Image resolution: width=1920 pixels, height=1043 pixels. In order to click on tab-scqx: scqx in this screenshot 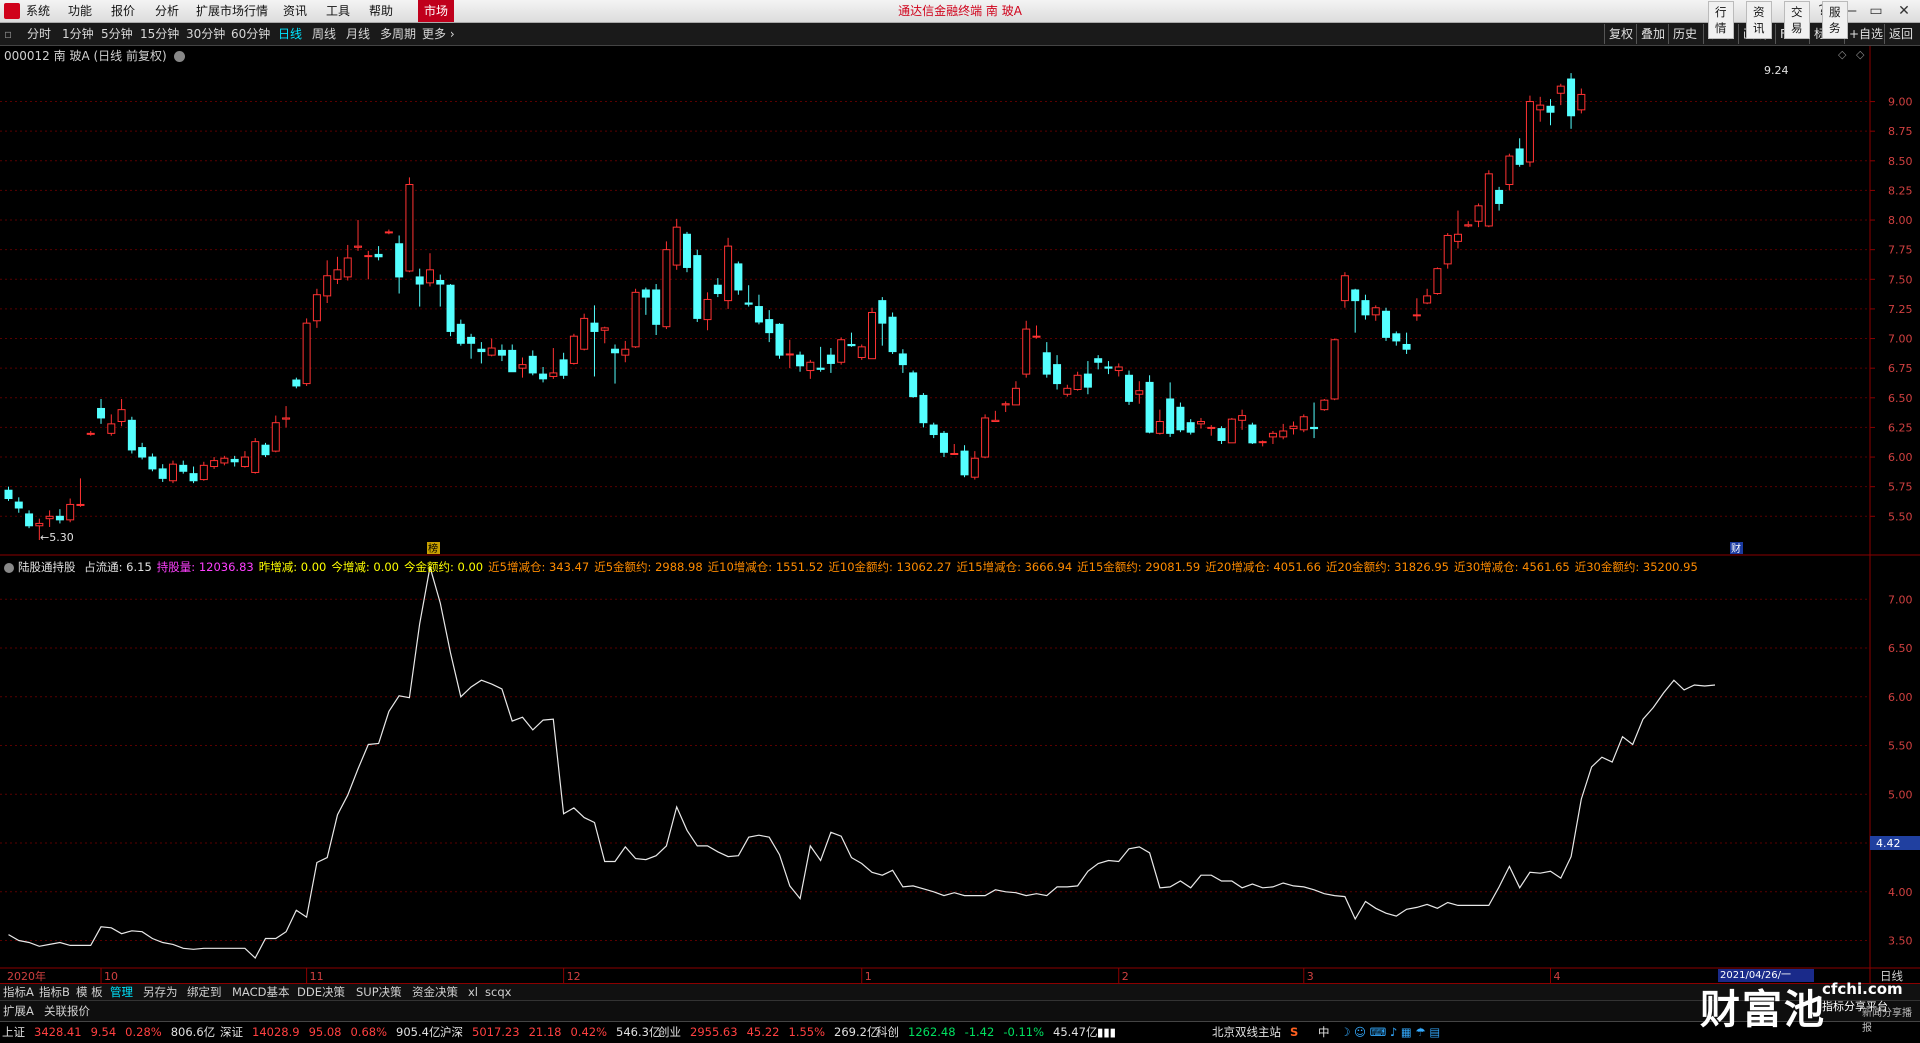, I will do `click(498, 992)`.